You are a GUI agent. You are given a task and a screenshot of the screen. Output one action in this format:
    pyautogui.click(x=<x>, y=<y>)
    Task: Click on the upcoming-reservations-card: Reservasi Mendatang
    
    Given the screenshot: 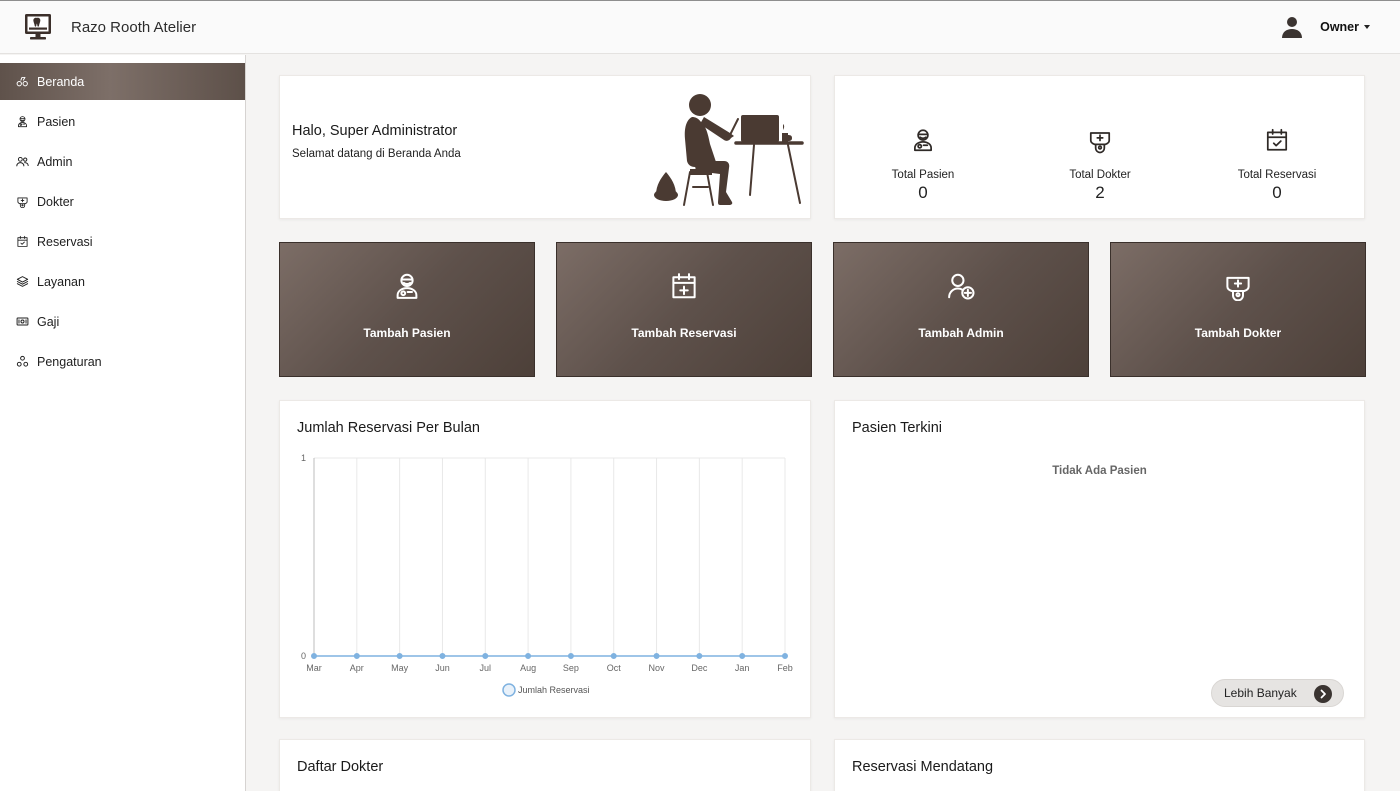 What is the action you would take?
    pyautogui.click(x=1099, y=765)
    